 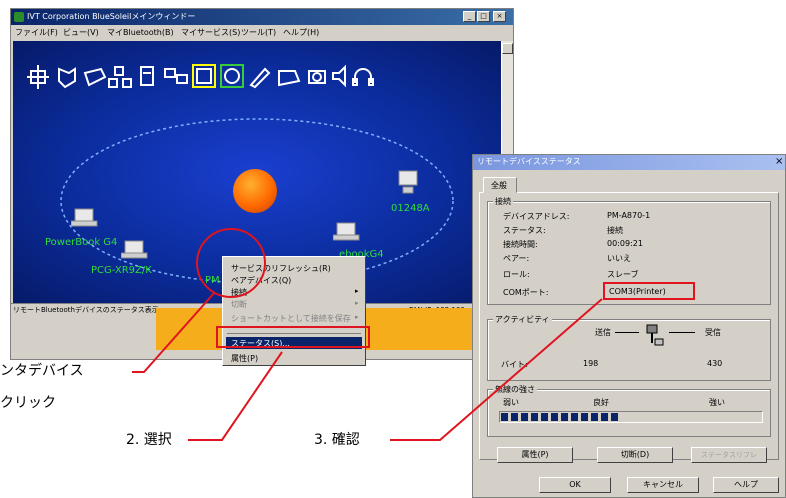 I want to click on callout-line-step1, so click(x=174, y=332).